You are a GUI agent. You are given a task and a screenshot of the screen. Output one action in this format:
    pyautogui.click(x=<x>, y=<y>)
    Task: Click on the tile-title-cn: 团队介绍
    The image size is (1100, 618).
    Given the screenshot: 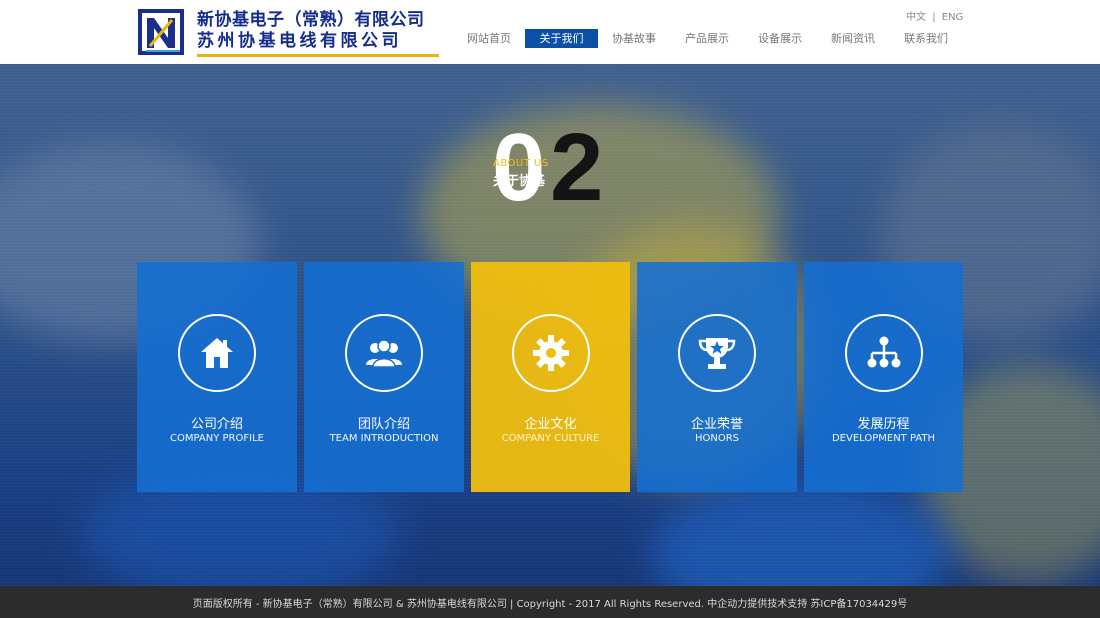 What is the action you would take?
    pyautogui.click(x=383, y=424)
    